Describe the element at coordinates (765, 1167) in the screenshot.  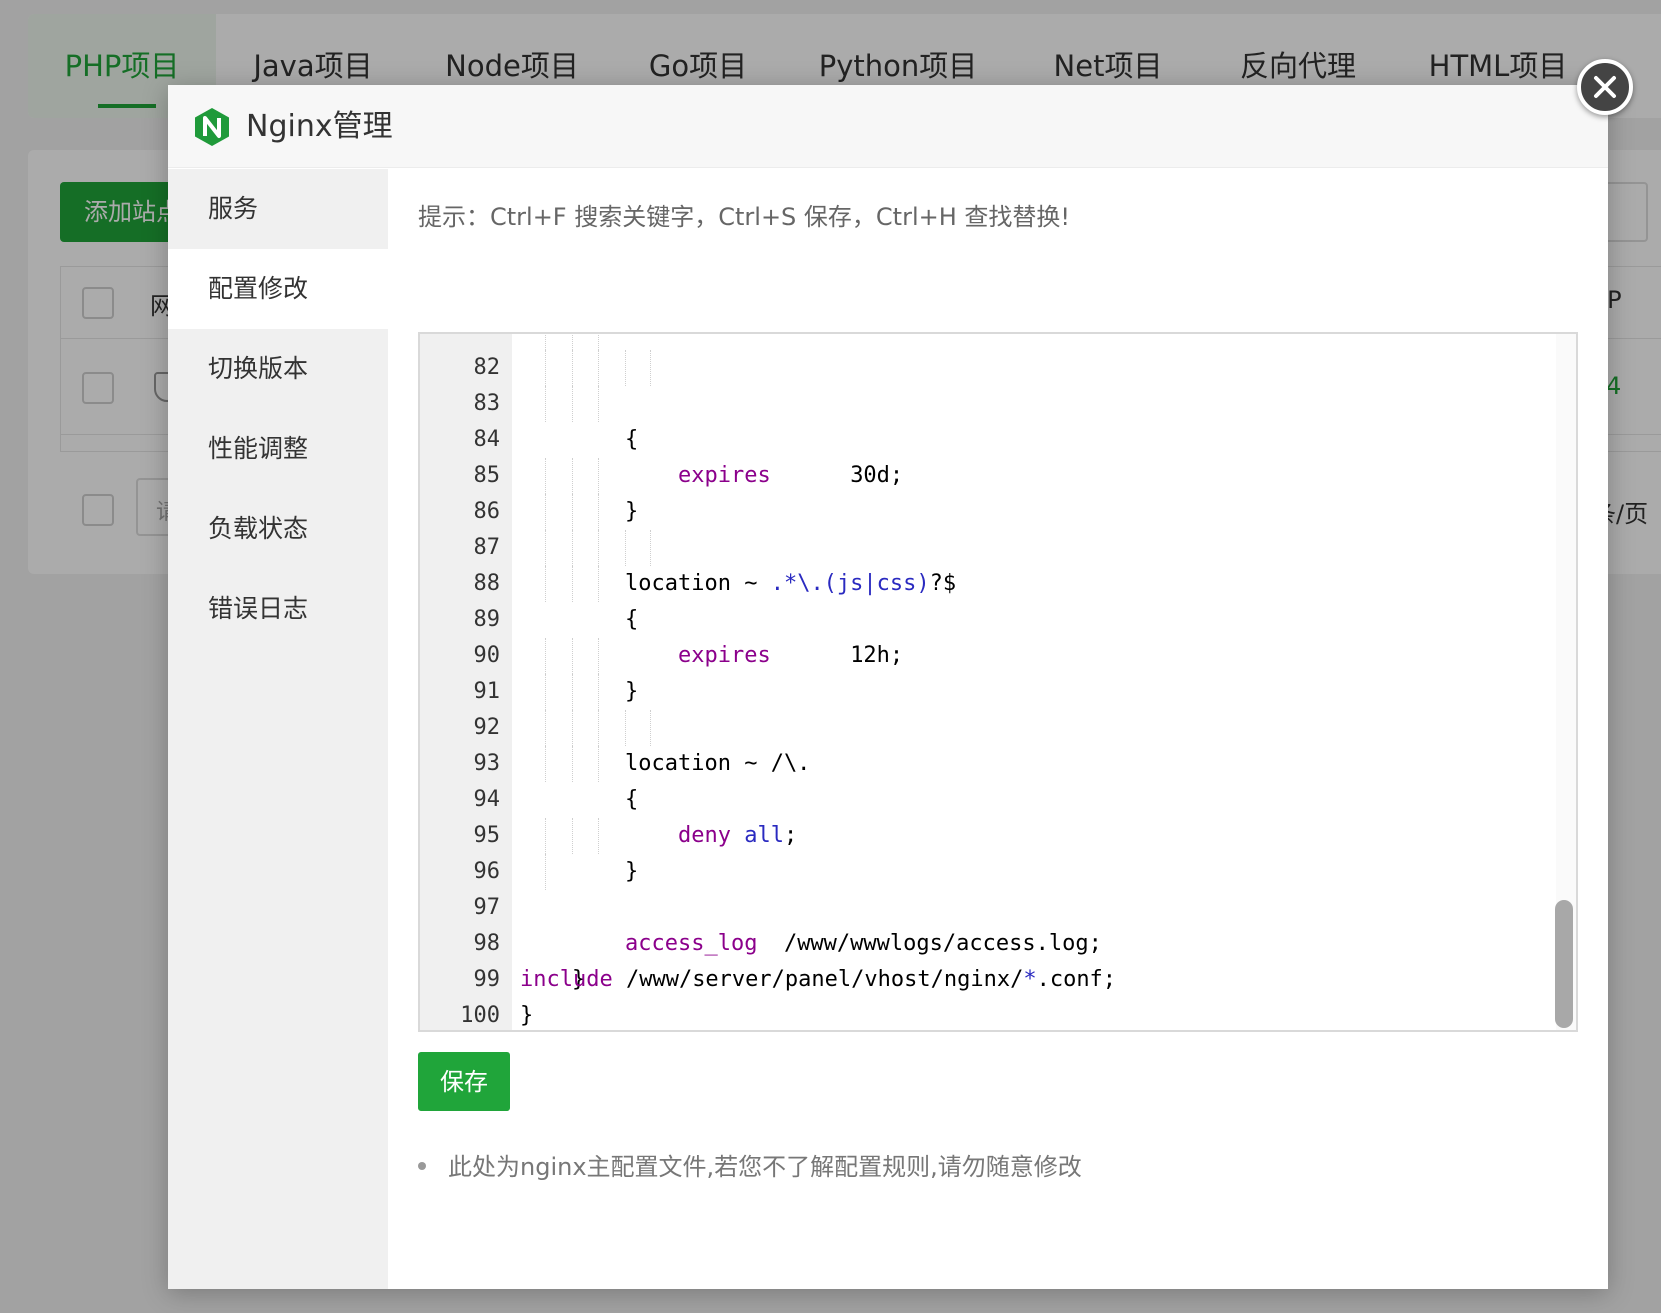
I see `config-warning-text: 此处为nginx主配置文件,若您不了解配置规则,请勿随意修改` at that location.